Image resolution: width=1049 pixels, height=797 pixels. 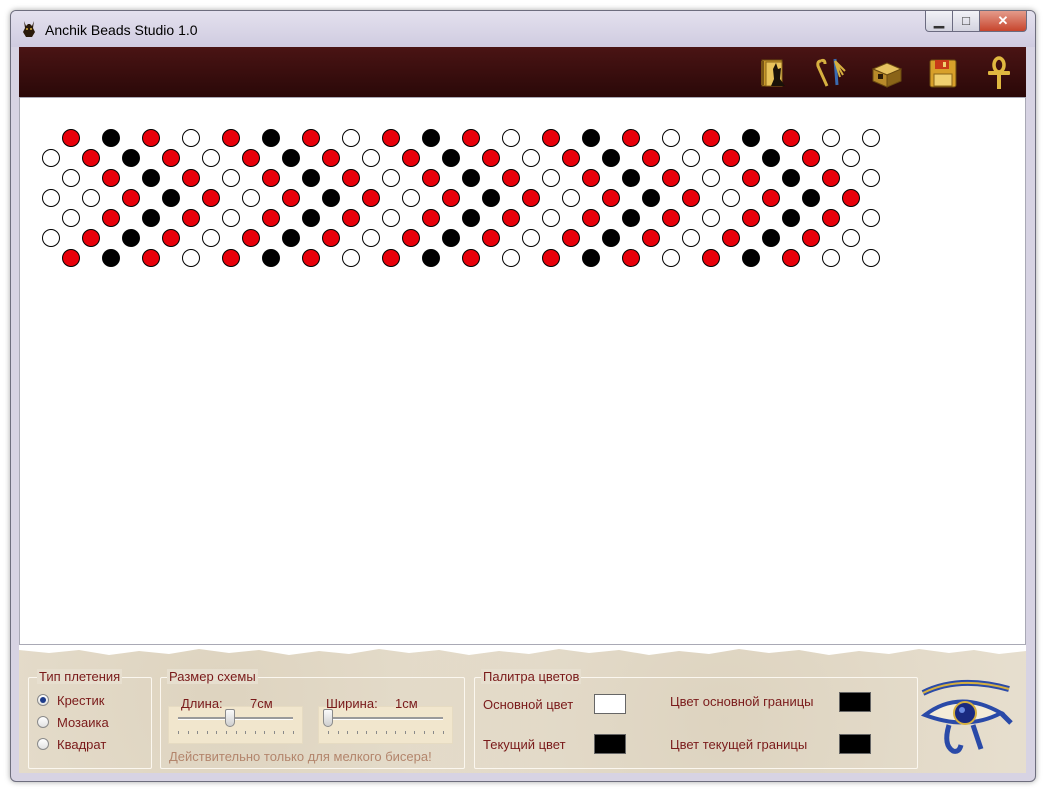 What do you see at coordinates (855, 702) in the screenshot?
I see `main-border-color-swatch` at bounding box center [855, 702].